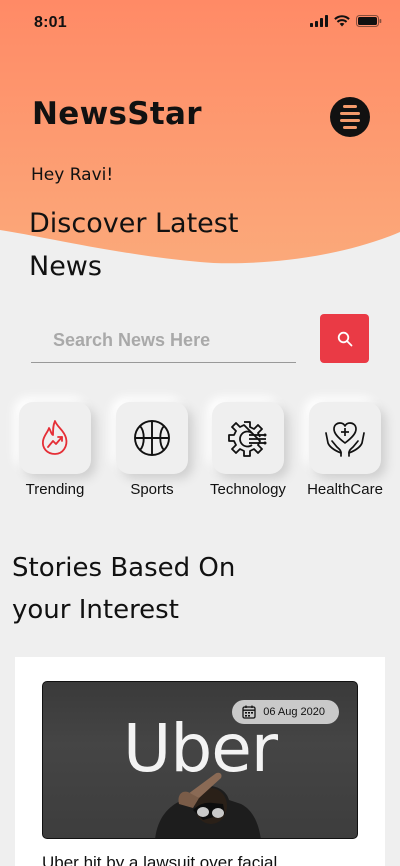 This screenshot has height=866, width=400. What do you see at coordinates (159, 859) in the screenshot?
I see `story-title: Uber hit by a lawsuit over facial` at bounding box center [159, 859].